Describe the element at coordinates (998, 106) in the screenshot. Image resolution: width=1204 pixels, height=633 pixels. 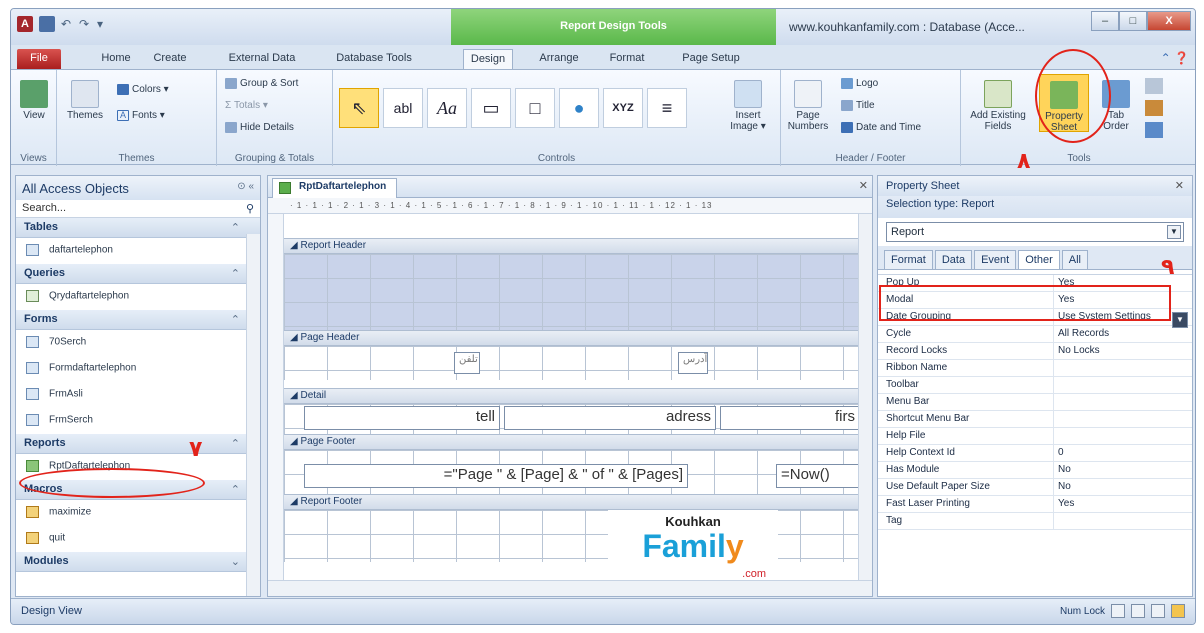
I see `add-existing-fields-button: Add Existing Fields` at that location.